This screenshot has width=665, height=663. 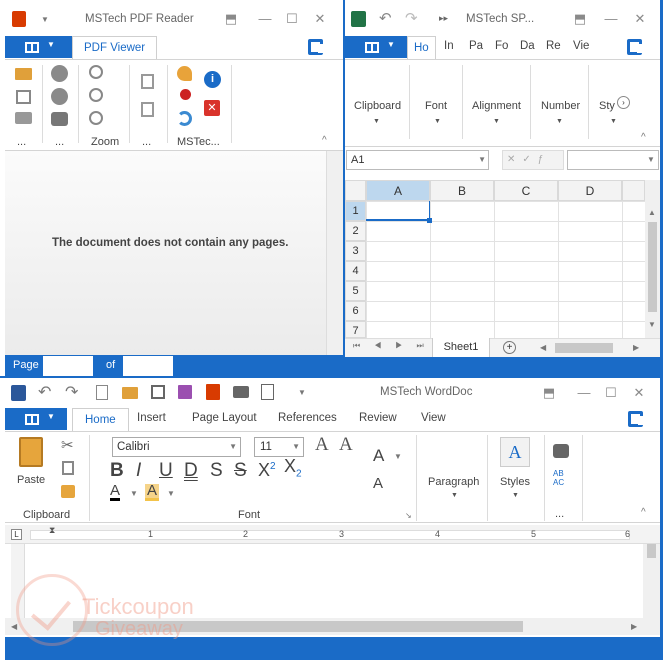 I want to click on tab-references: References, so click(x=307, y=418).